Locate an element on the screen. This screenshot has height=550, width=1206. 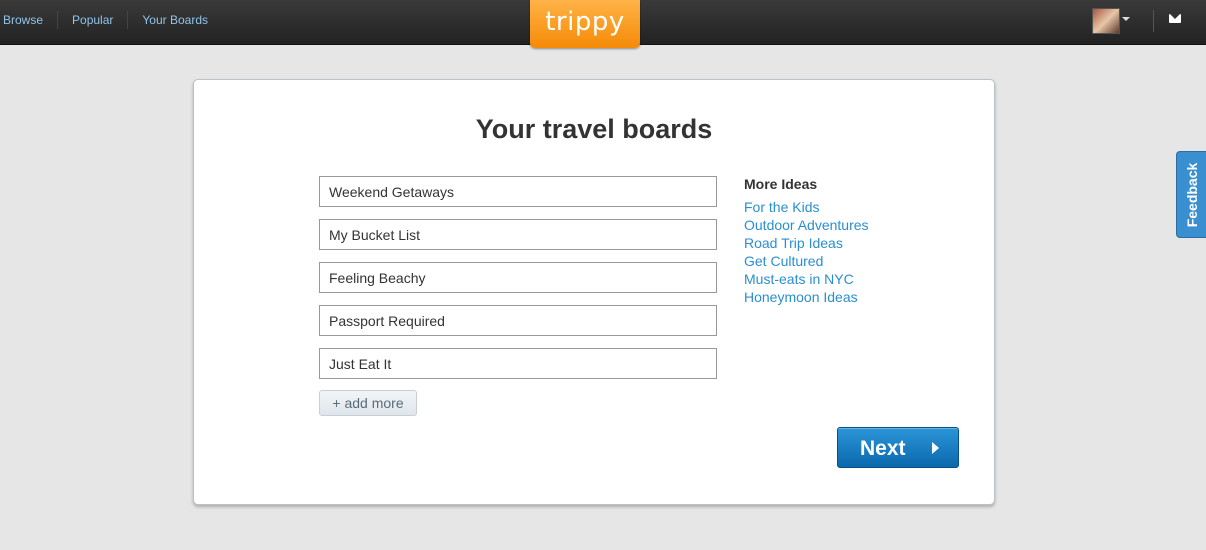
more-ideas-heading: More Ideas is located at coordinates (781, 184).